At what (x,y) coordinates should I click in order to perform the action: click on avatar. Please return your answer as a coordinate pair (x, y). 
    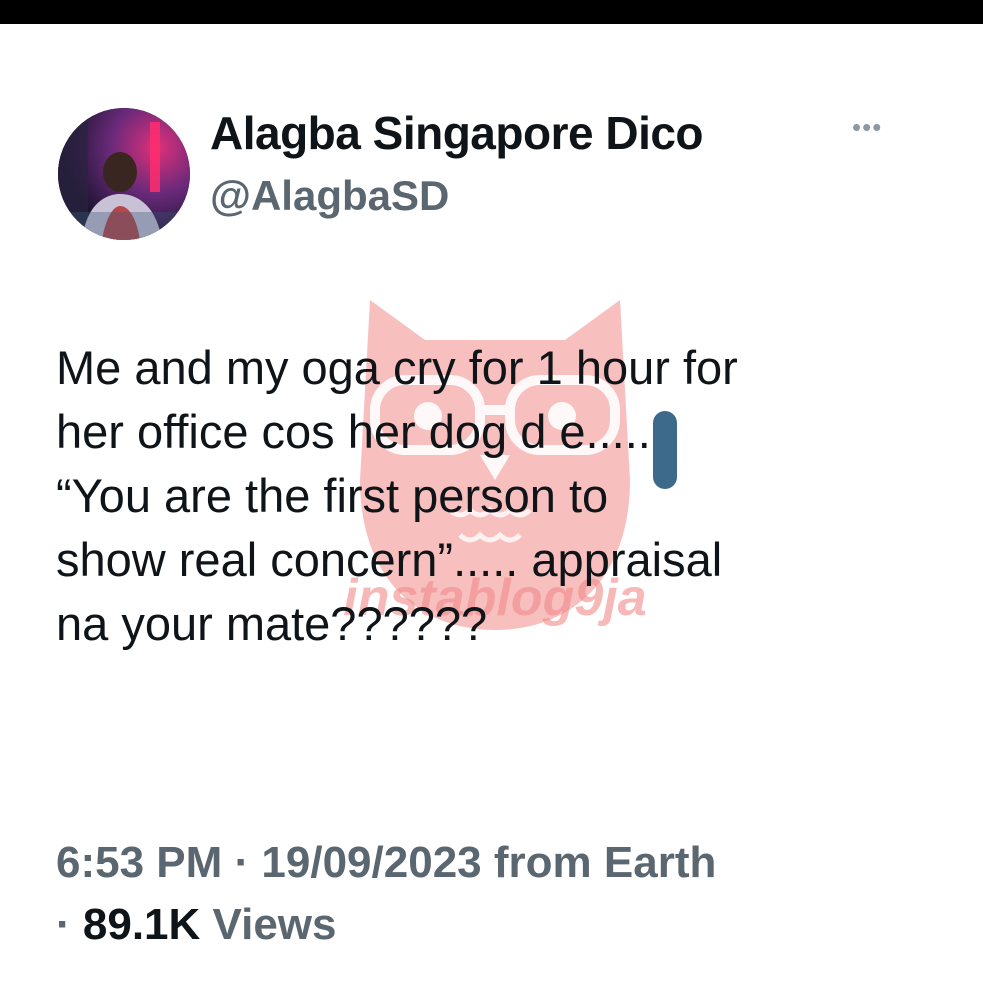
    Looking at the image, I should click on (124, 174).